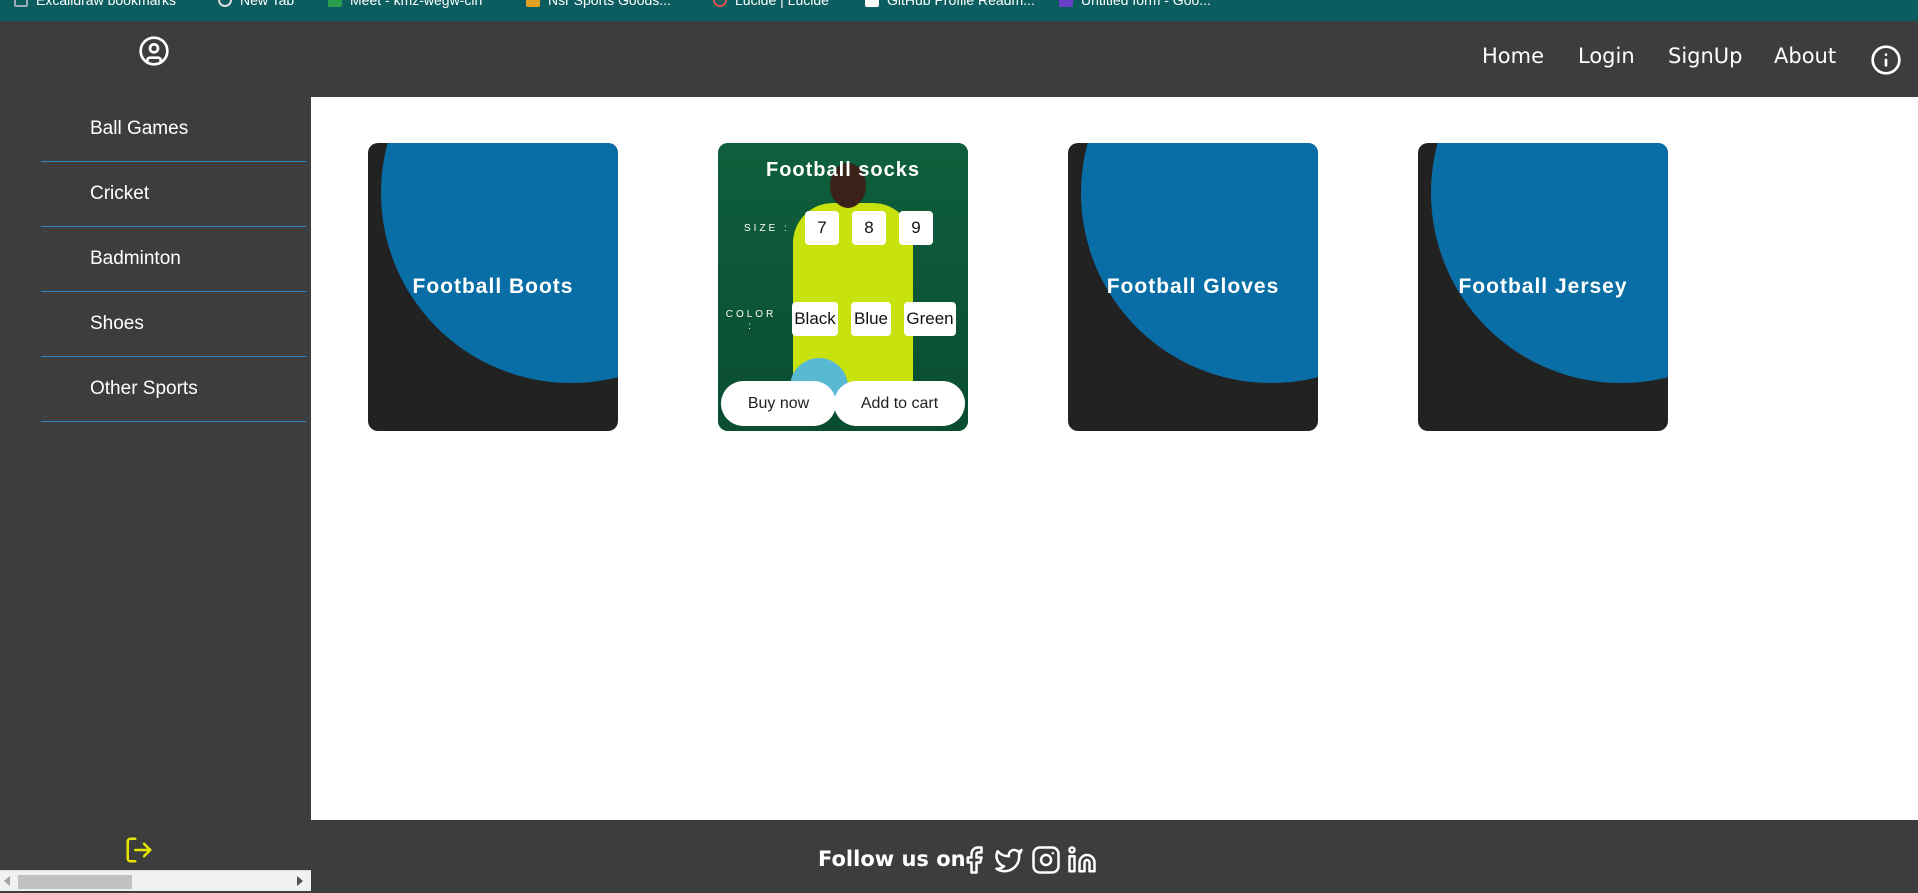 The image size is (1918, 893). I want to click on folder-icon, so click(21, 3).